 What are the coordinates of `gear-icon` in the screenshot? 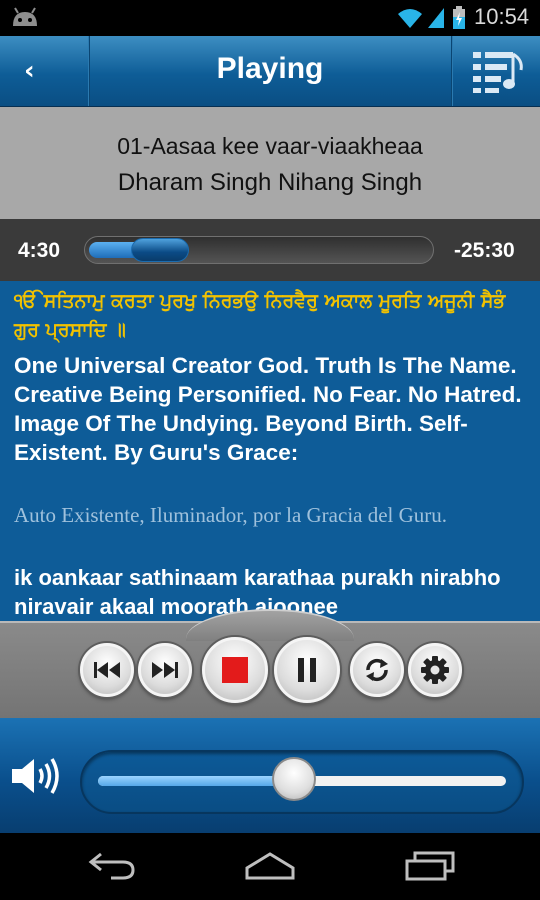 It's located at (435, 670).